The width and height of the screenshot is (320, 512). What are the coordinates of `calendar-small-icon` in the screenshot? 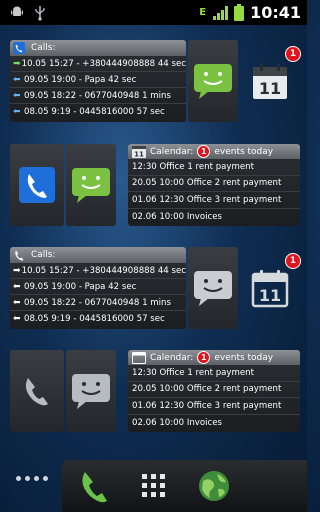 It's located at (139, 358).